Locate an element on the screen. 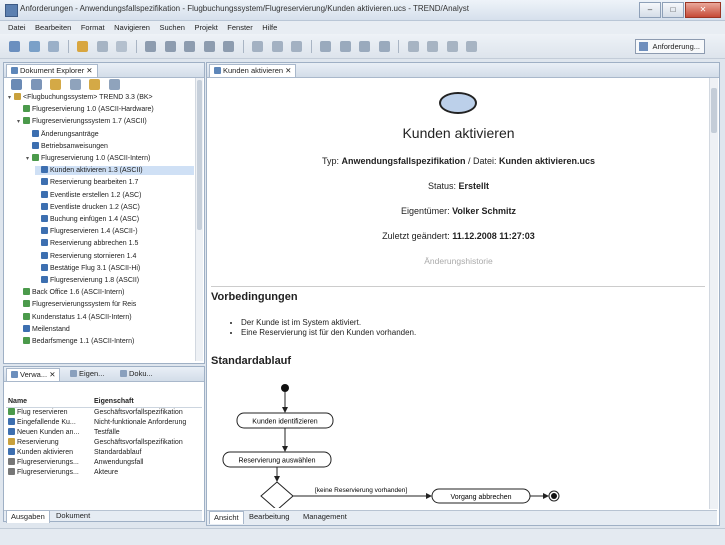 This screenshot has width=725, height=545. tree-item: Reservierung abbrechen 1.5 is located at coordinates (114, 243).